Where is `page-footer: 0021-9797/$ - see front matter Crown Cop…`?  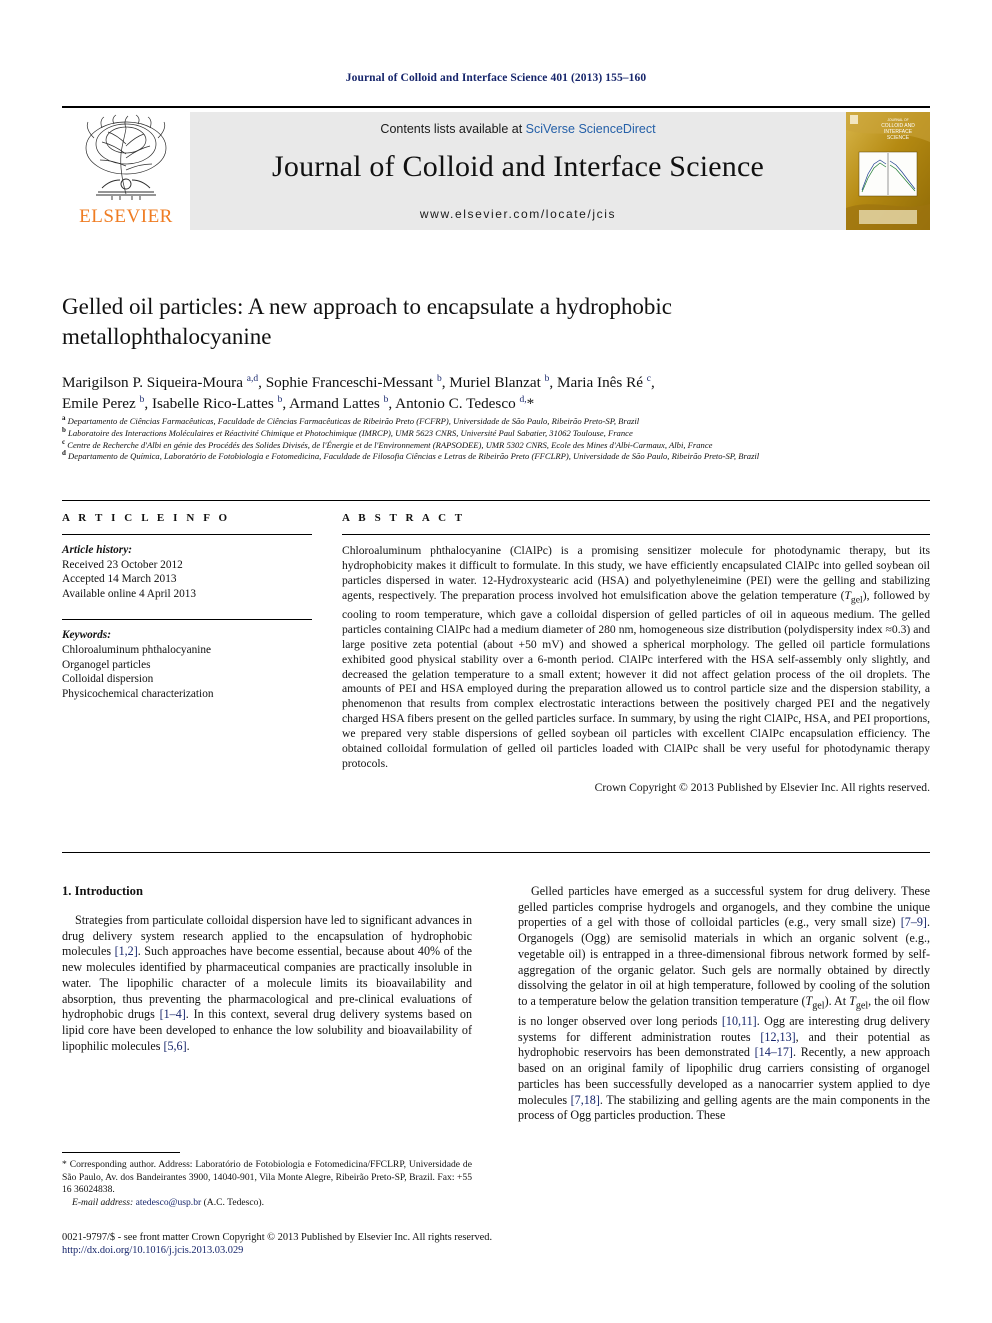 page-footer: 0021-9797/$ - see front matter Crown Cop… is located at coordinates (496, 1244).